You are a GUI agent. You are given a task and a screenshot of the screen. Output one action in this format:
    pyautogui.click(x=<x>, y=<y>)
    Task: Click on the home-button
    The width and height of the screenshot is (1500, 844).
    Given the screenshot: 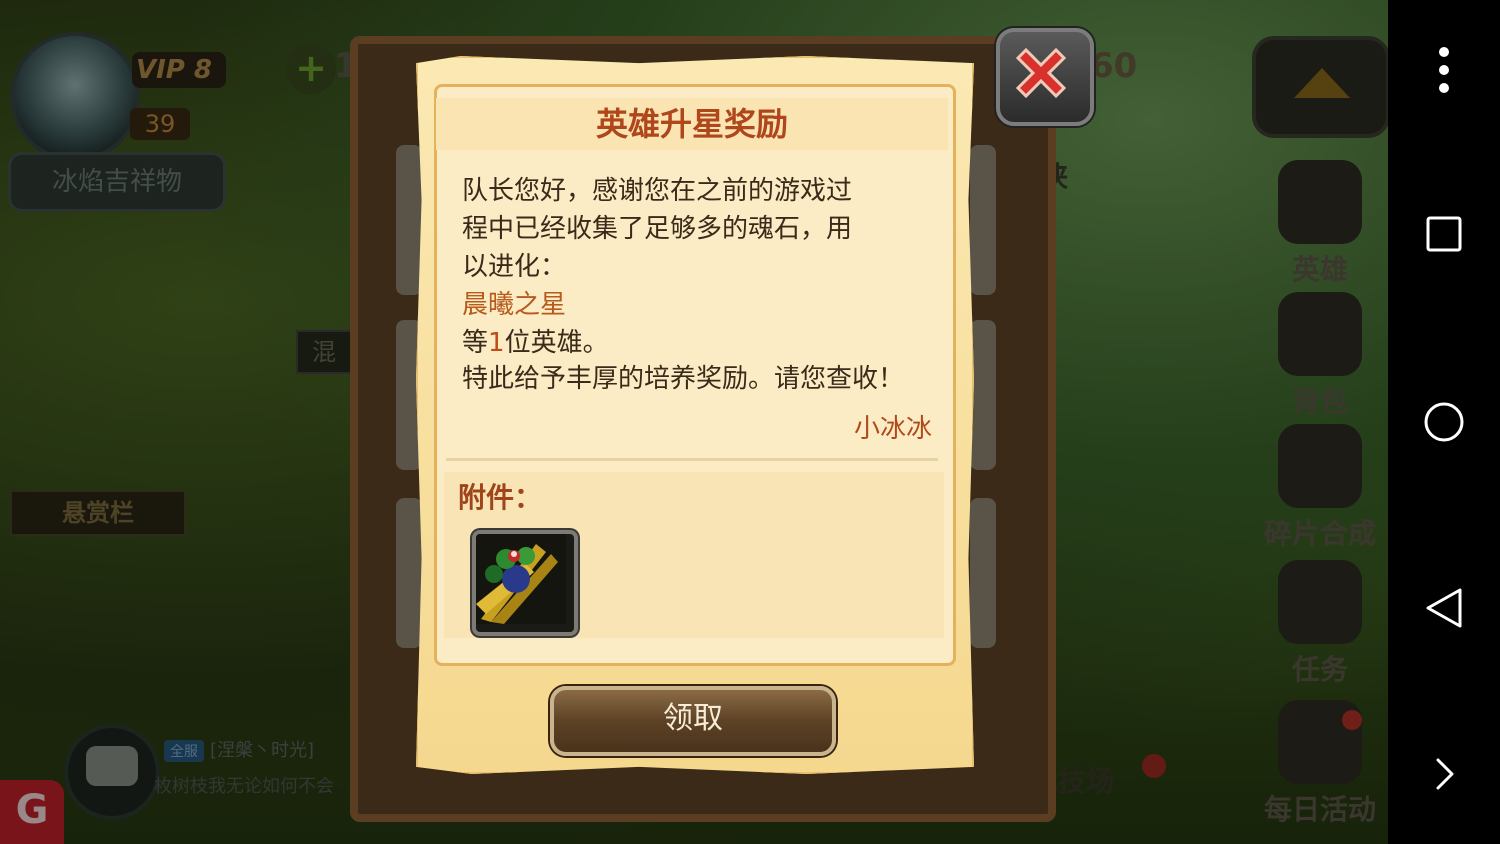 What is the action you would take?
    pyautogui.click(x=1444, y=422)
    